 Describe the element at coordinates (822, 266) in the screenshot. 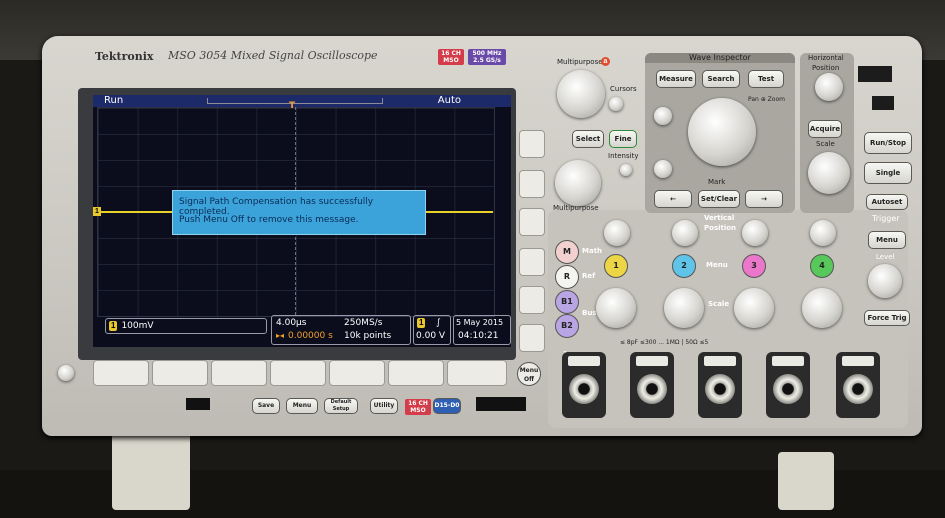

I see `ch4-button: 4` at that location.